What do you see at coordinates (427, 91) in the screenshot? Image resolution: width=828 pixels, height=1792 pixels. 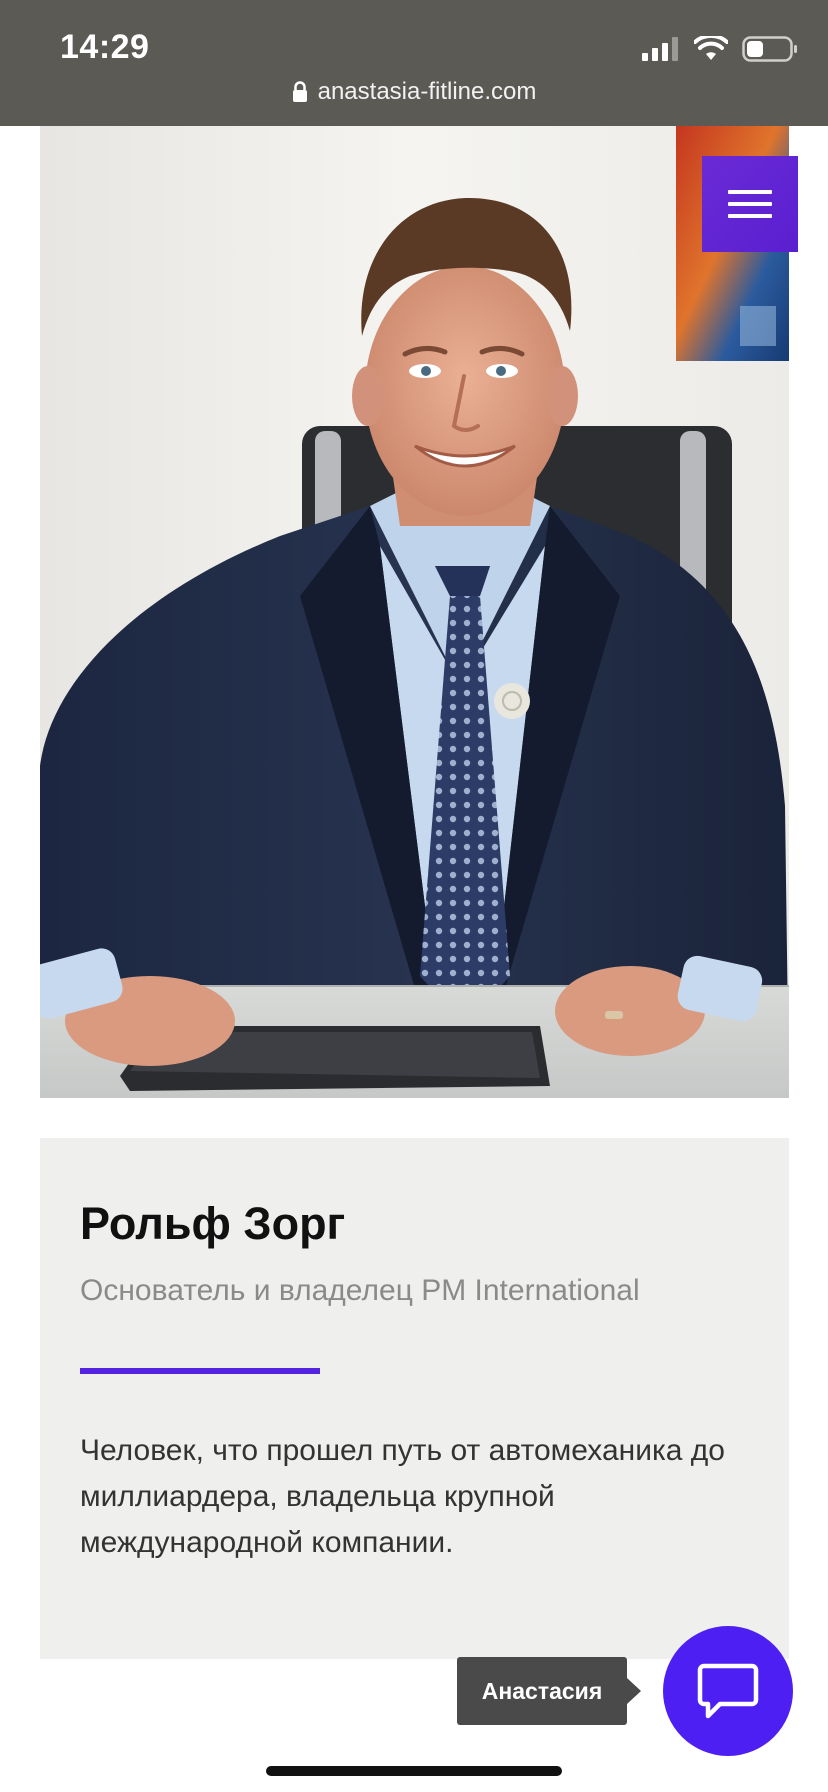 I see `address-bar-url: anastasia-fitline.com` at bounding box center [427, 91].